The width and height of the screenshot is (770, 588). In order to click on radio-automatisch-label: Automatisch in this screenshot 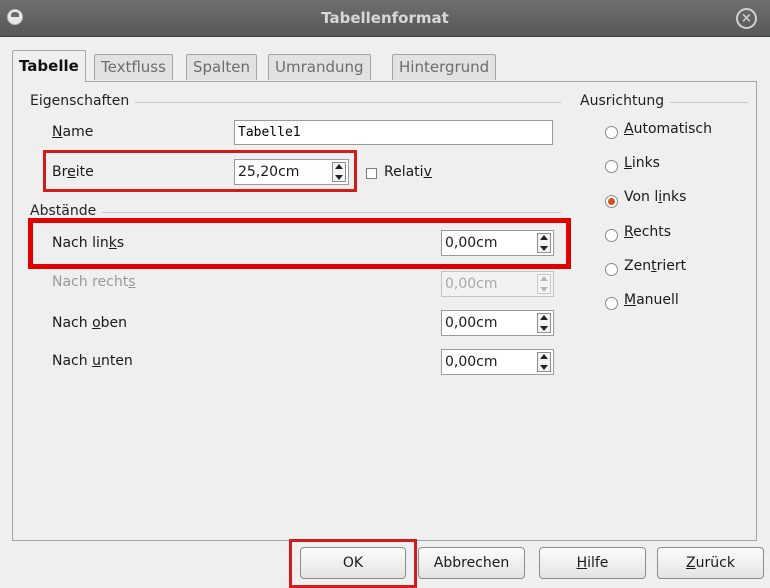, I will do `click(668, 129)`.